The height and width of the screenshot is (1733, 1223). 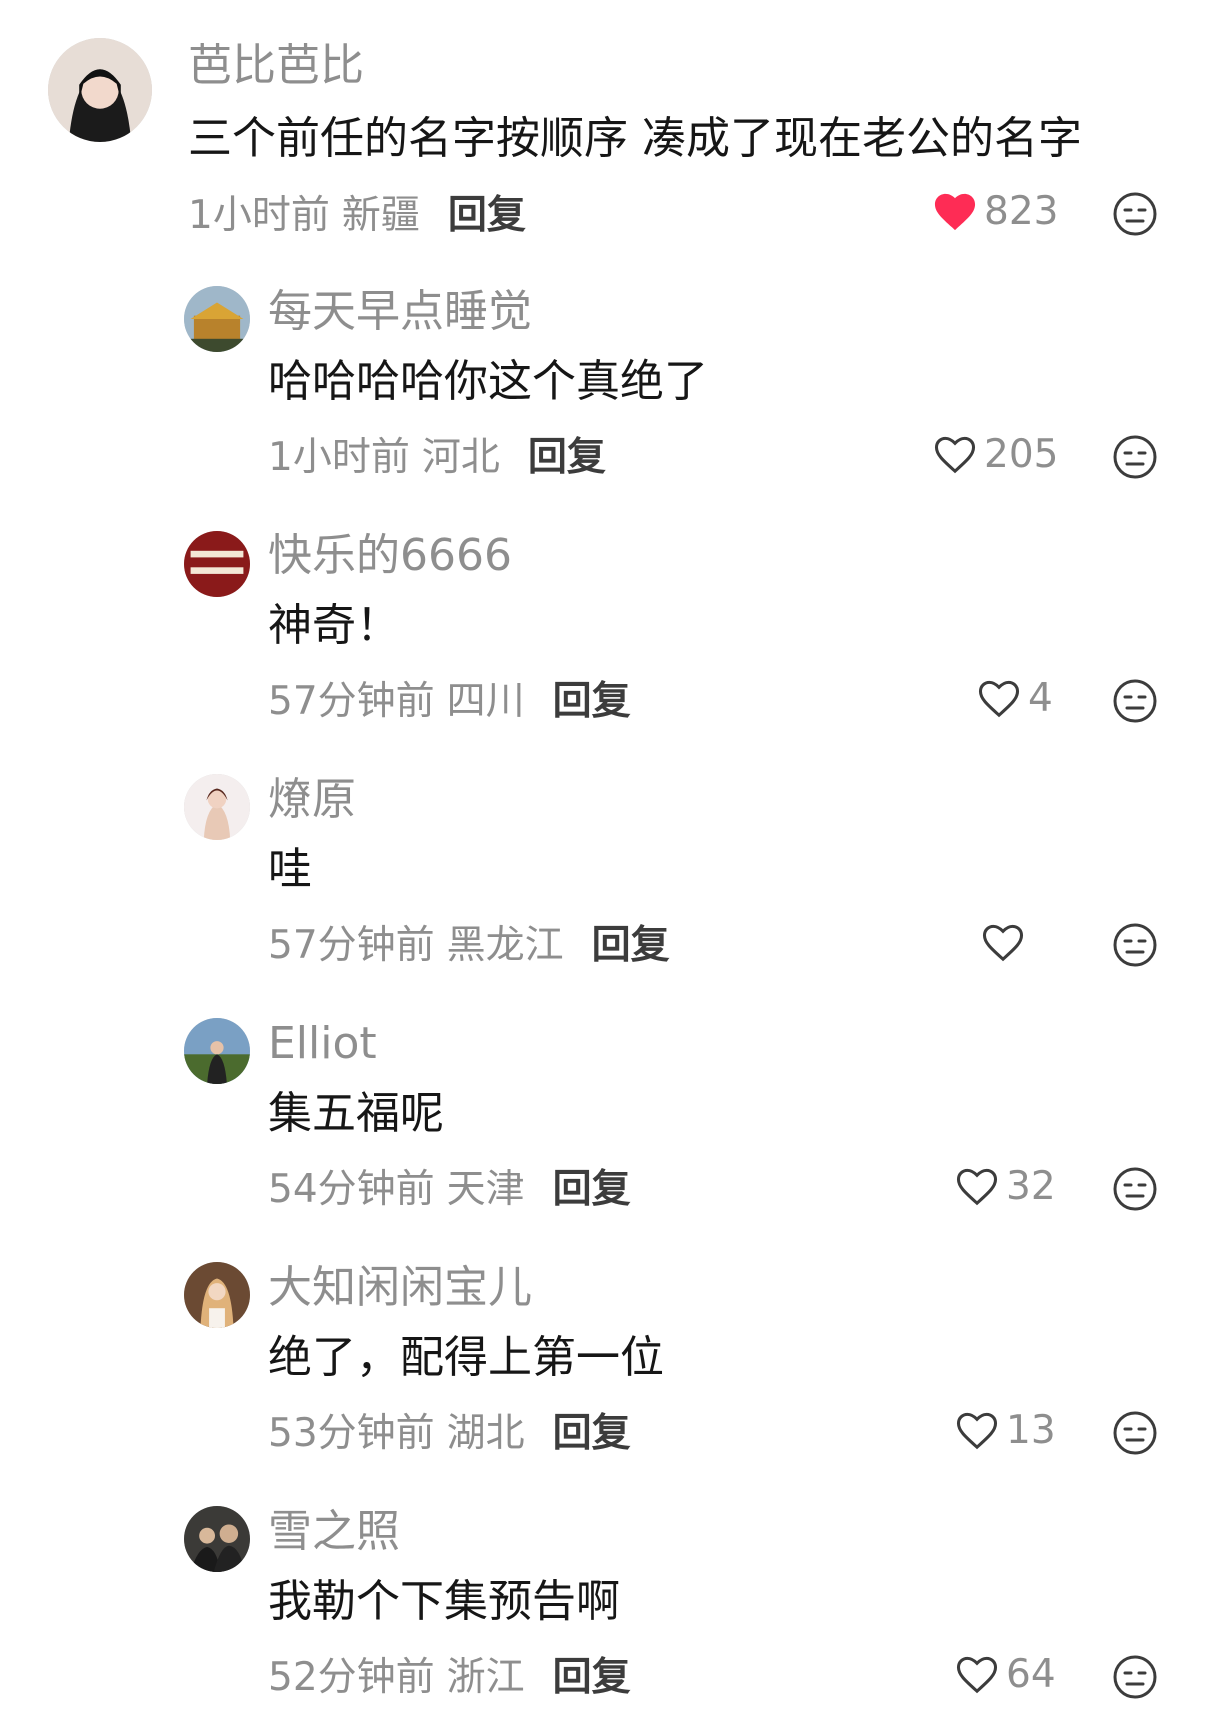 I want to click on like-button: 4, so click(x=1014, y=698).